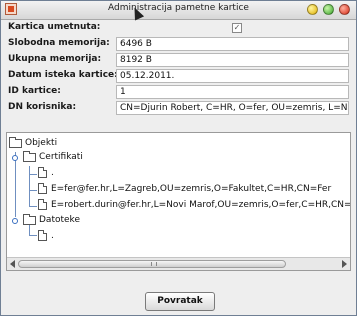 Image resolution: width=357 pixels, height=316 pixels. I want to click on card-inserted-row: Kartica umetnuta: ✓, so click(178, 28).